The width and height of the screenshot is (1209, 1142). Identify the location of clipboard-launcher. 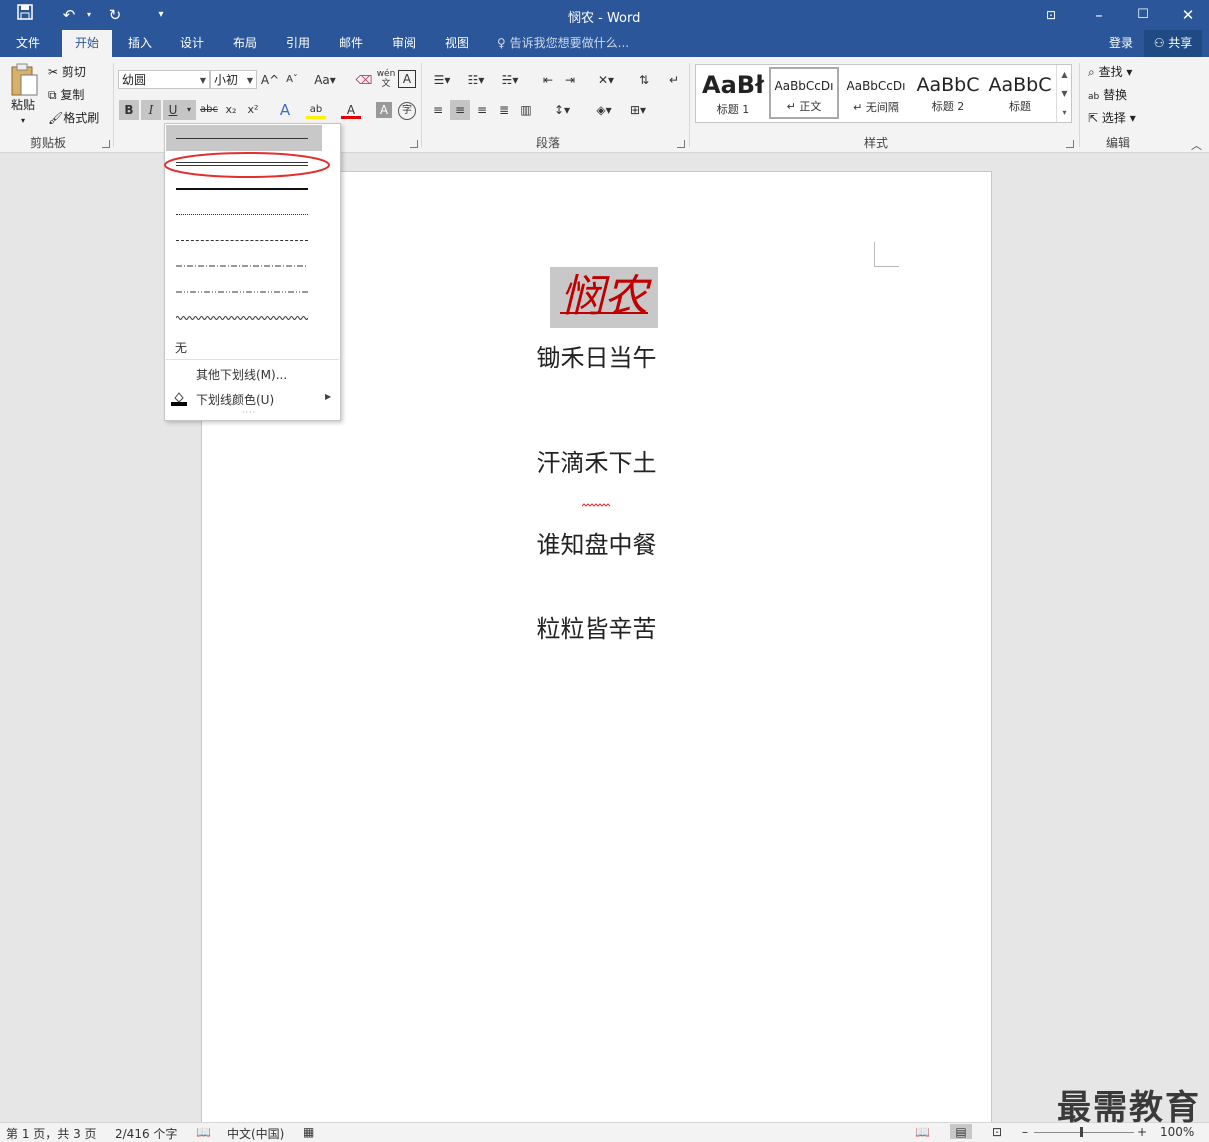
(106, 144).